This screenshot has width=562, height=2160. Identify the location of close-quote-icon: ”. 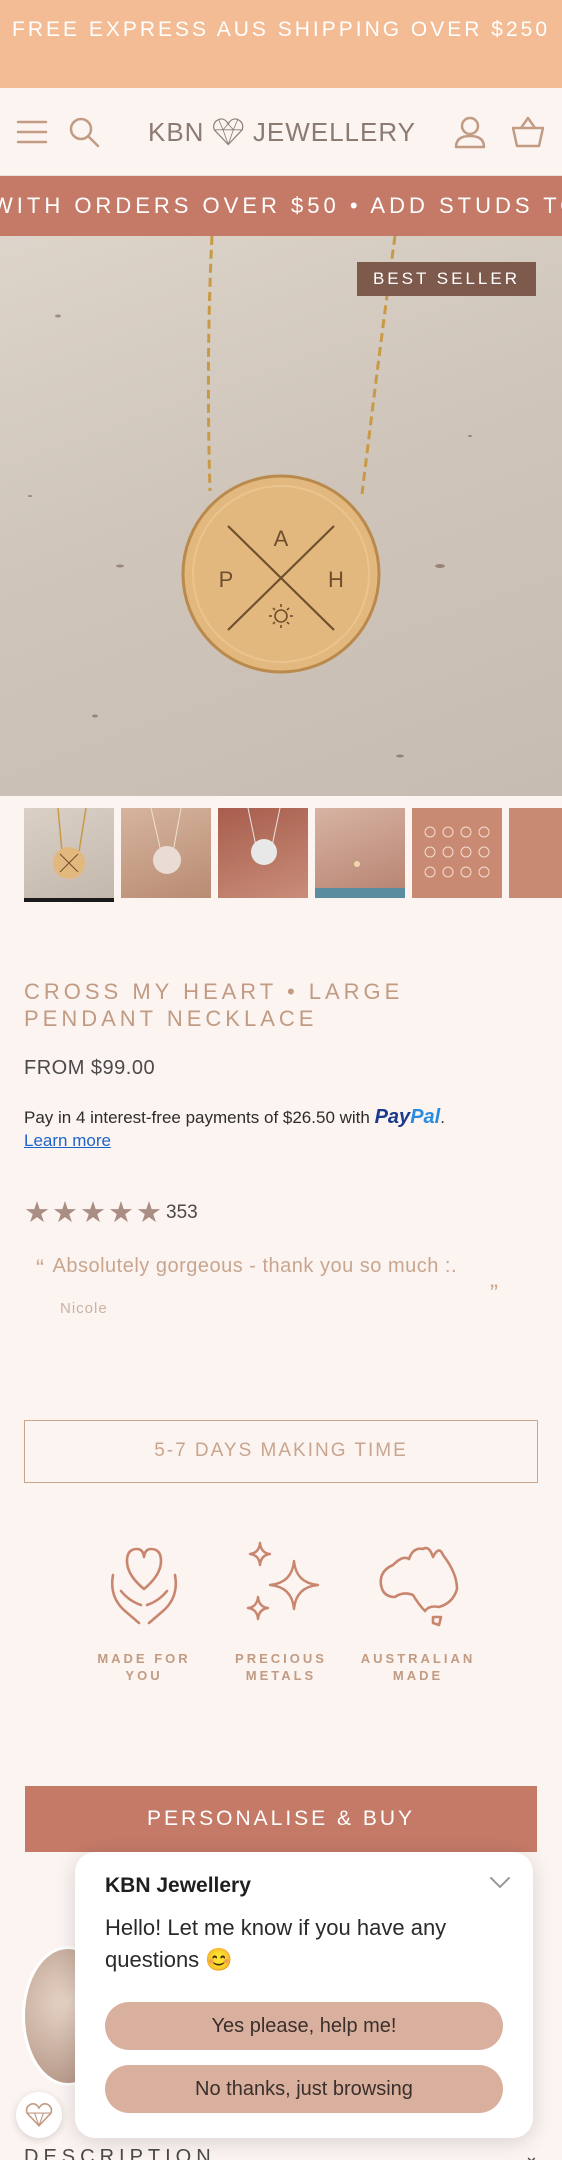
(494, 1293).